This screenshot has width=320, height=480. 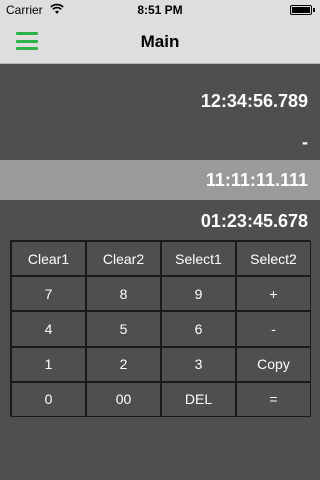 I want to click on key-00-button: 00, so click(x=123, y=399).